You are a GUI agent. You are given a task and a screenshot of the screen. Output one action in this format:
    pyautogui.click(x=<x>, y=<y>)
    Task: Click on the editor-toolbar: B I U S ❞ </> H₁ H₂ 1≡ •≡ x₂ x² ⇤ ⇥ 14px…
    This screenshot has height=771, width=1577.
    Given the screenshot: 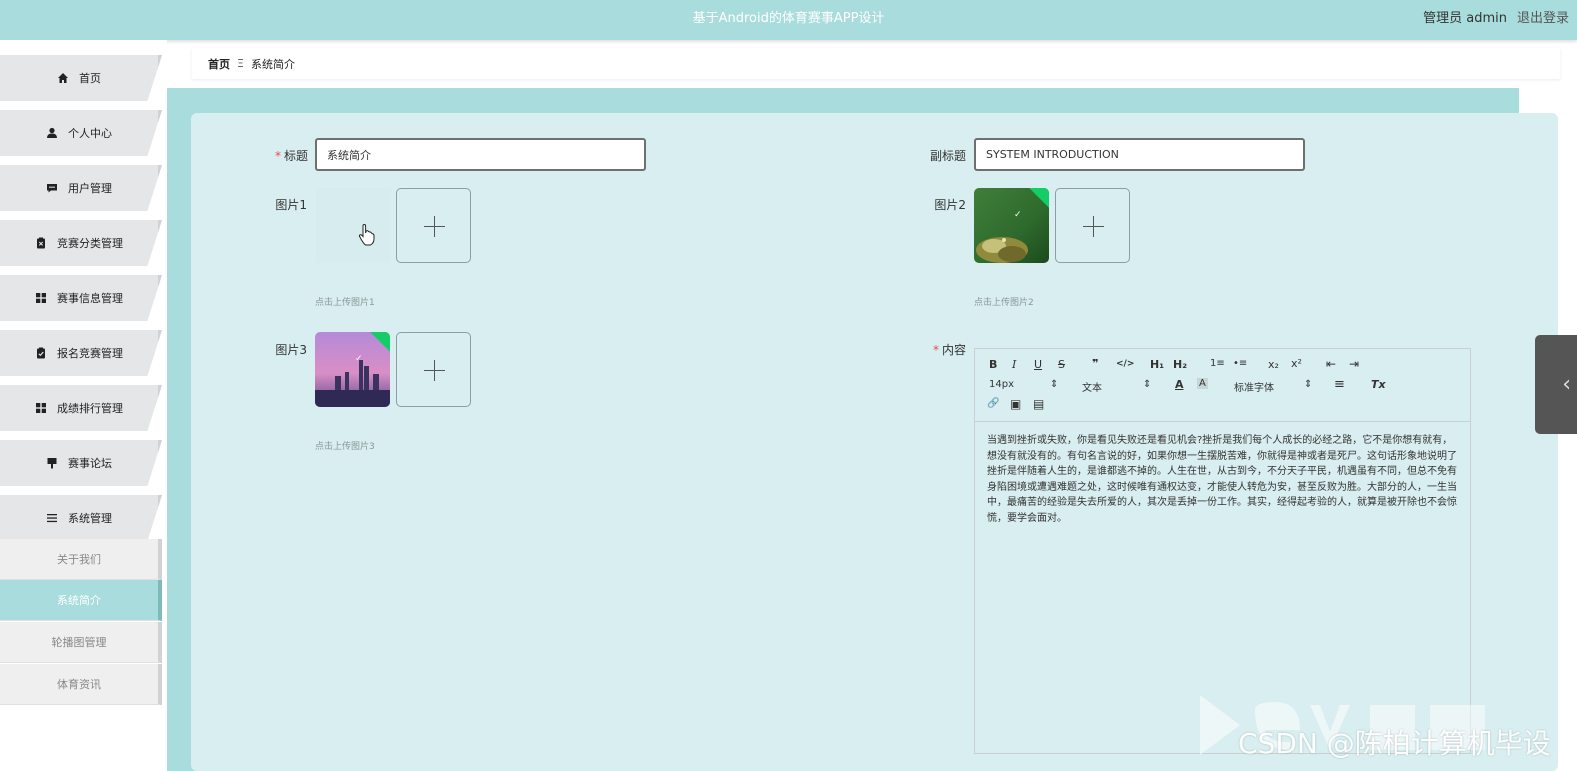 What is the action you would take?
    pyautogui.click(x=1222, y=385)
    